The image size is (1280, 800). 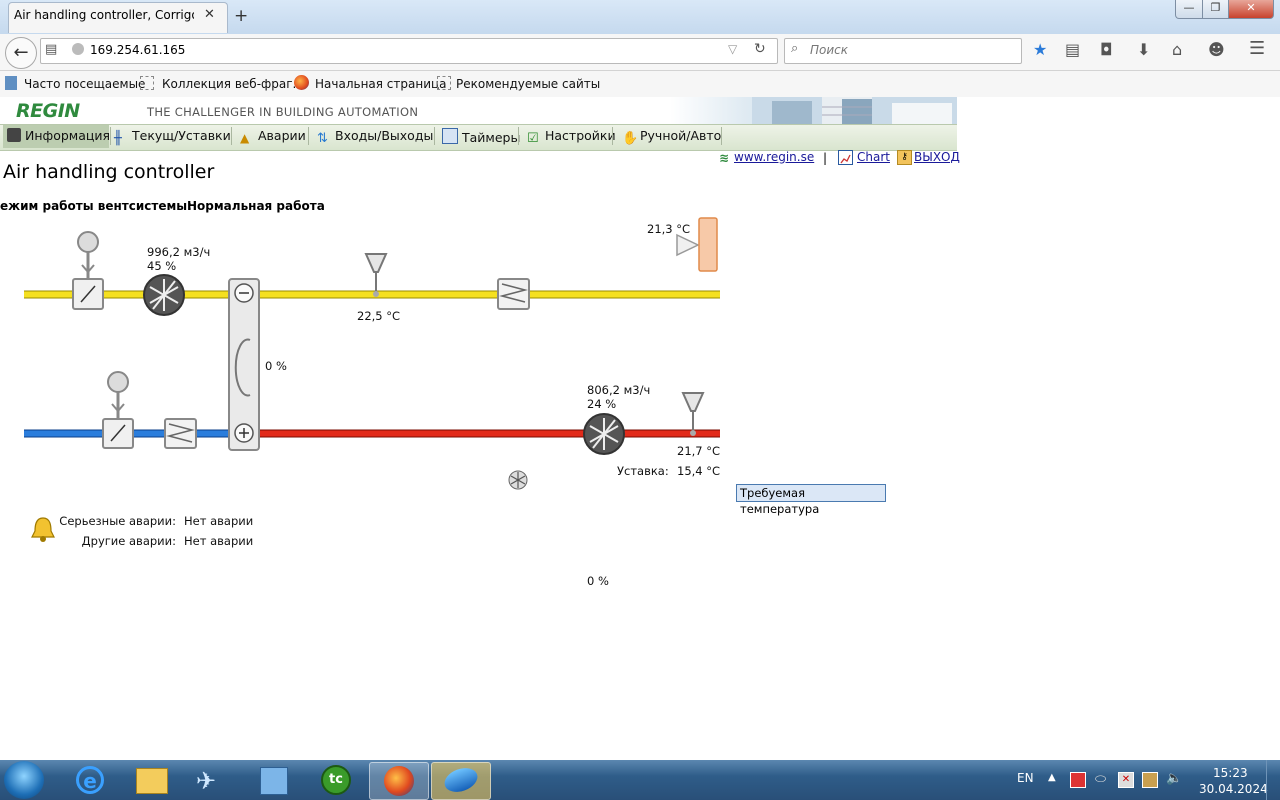 What do you see at coordinates (1100, 779) in the screenshot?
I see `tray-leaf-icon: ⬭` at bounding box center [1100, 779].